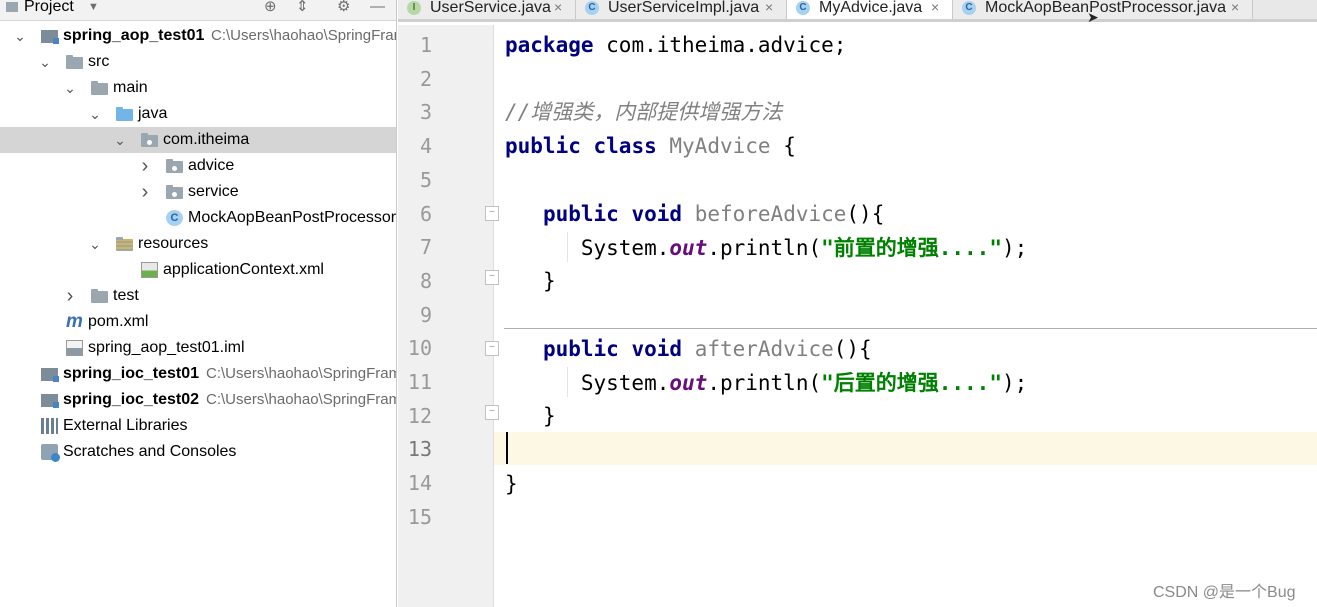 Image resolution: width=1317 pixels, height=607 pixels. What do you see at coordinates (425, 213) in the screenshot?
I see `line-number: 6` at bounding box center [425, 213].